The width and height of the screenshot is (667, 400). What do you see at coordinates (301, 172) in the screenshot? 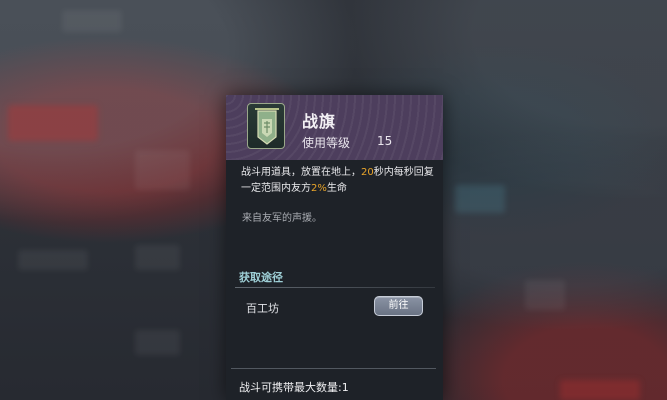
I see `description-text: 战斗用道具，放置在地上，` at bounding box center [301, 172].